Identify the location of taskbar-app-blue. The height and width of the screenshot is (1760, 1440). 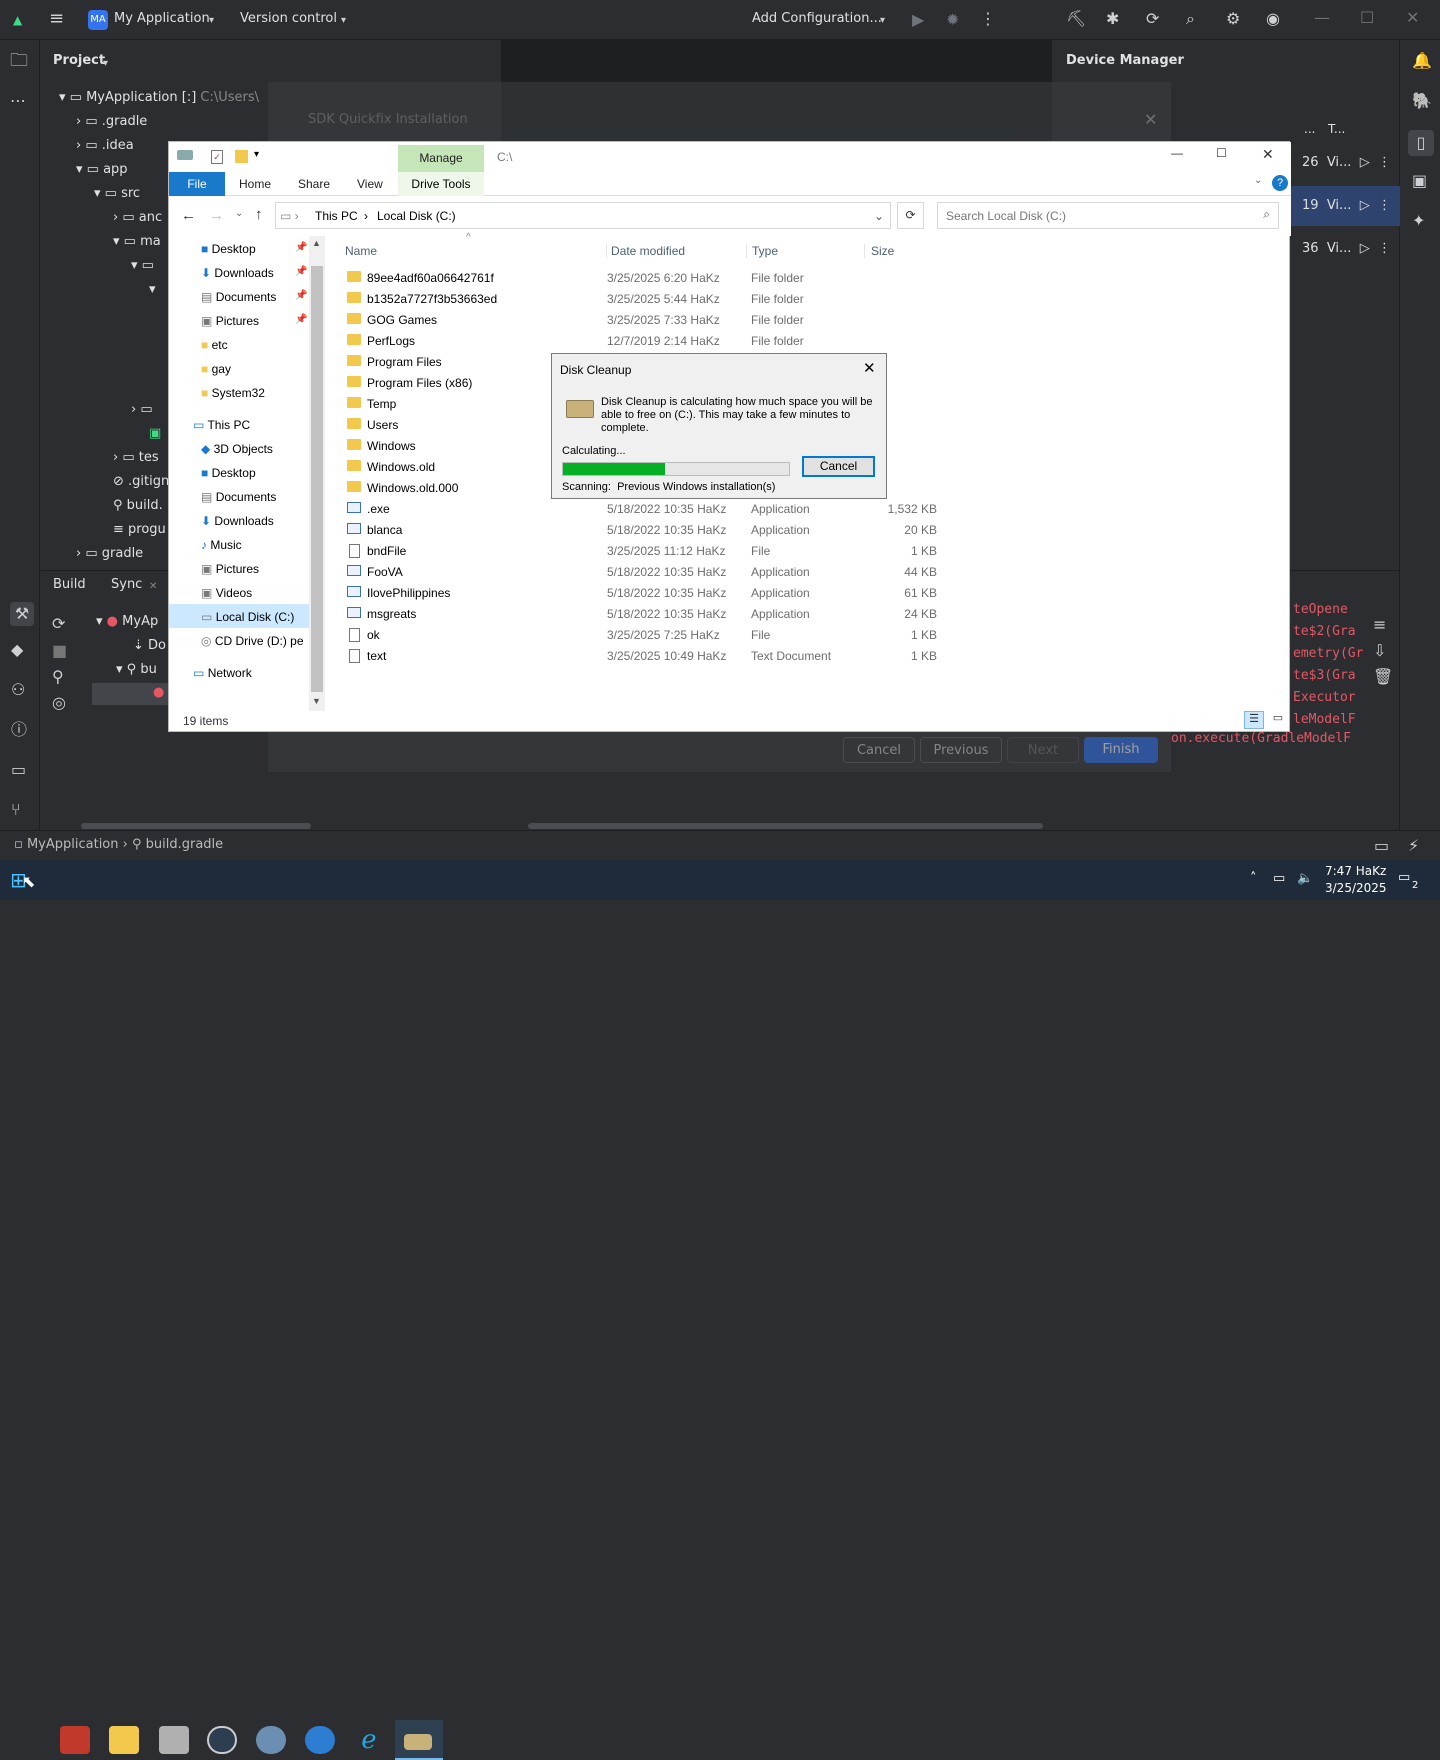
(320, 1740).